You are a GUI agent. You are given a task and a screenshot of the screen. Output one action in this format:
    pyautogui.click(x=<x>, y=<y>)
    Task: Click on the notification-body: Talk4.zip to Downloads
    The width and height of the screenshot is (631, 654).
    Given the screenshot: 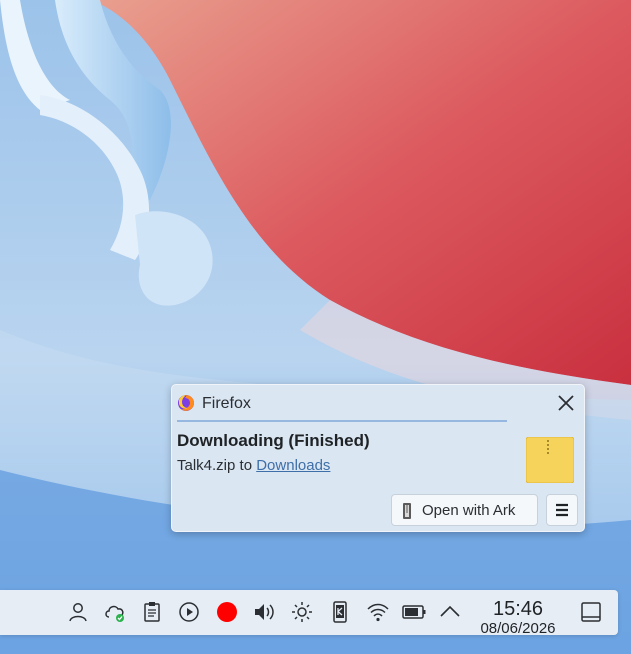 What is the action you would take?
    pyautogui.click(x=253, y=465)
    